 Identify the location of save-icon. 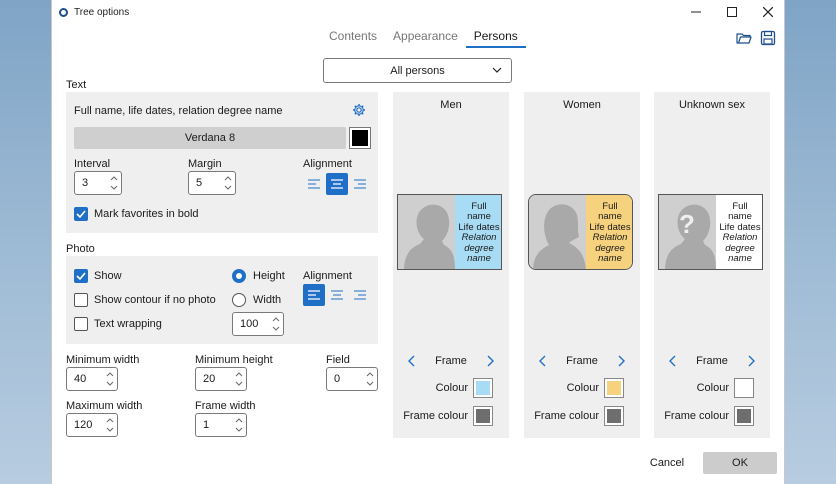
(768, 38).